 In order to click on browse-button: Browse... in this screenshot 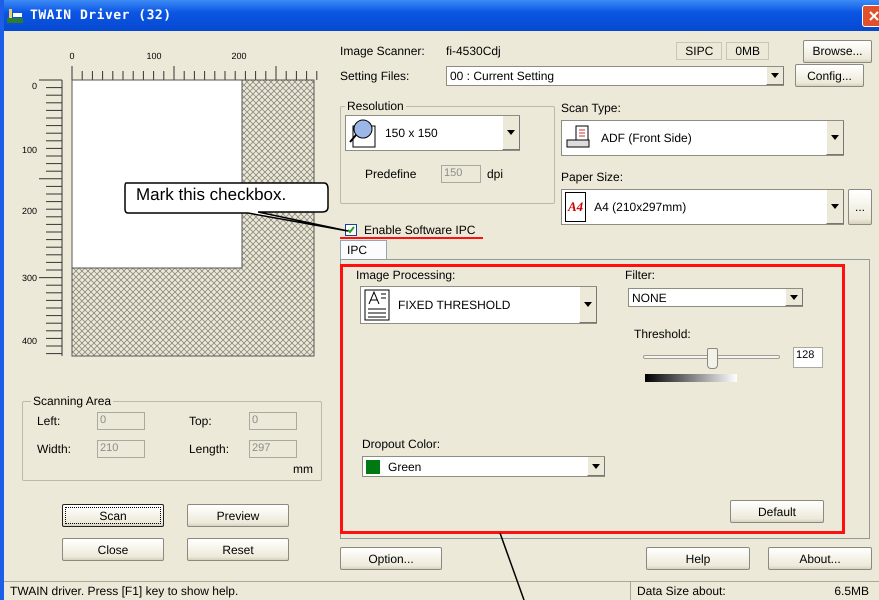, I will do `click(837, 51)`.